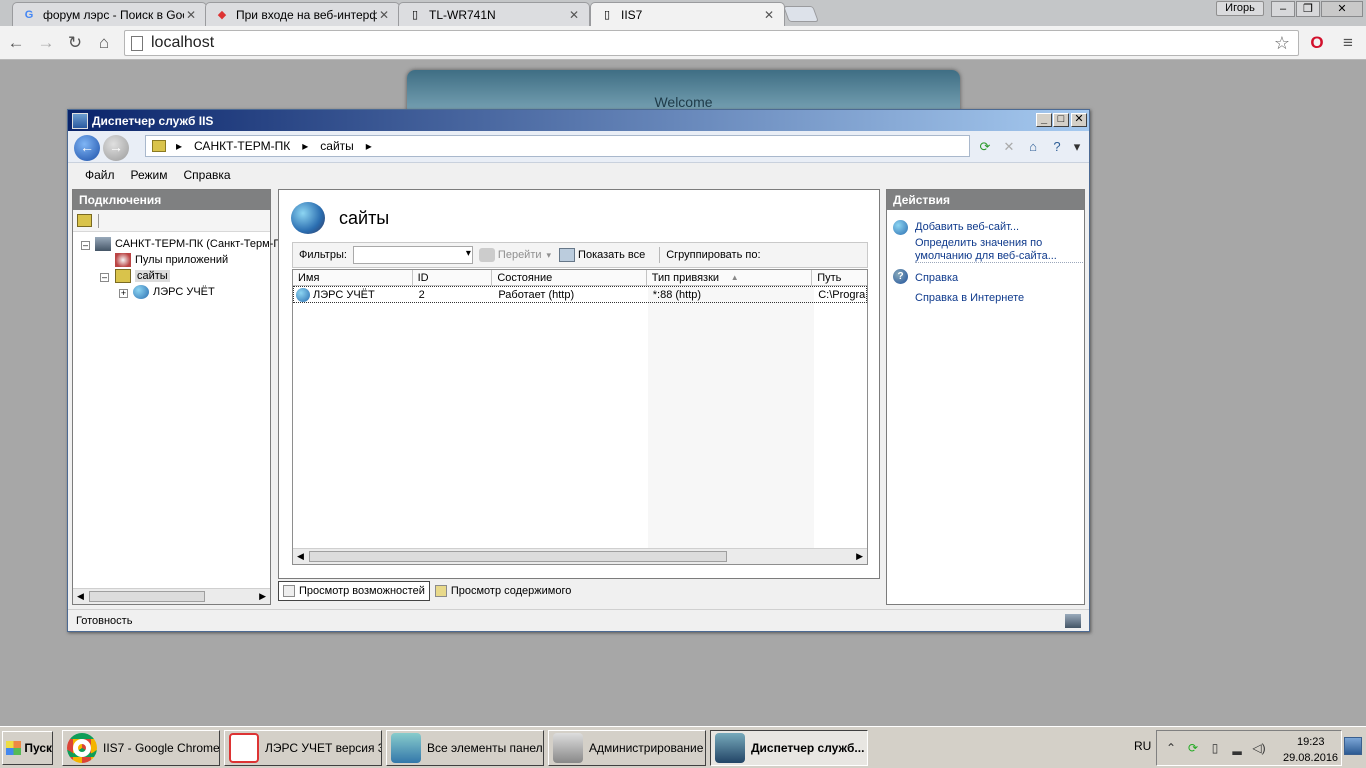  Describe the element at coordinates (353, 277) in the screenshot. I see `column-name: Имя` at that location.